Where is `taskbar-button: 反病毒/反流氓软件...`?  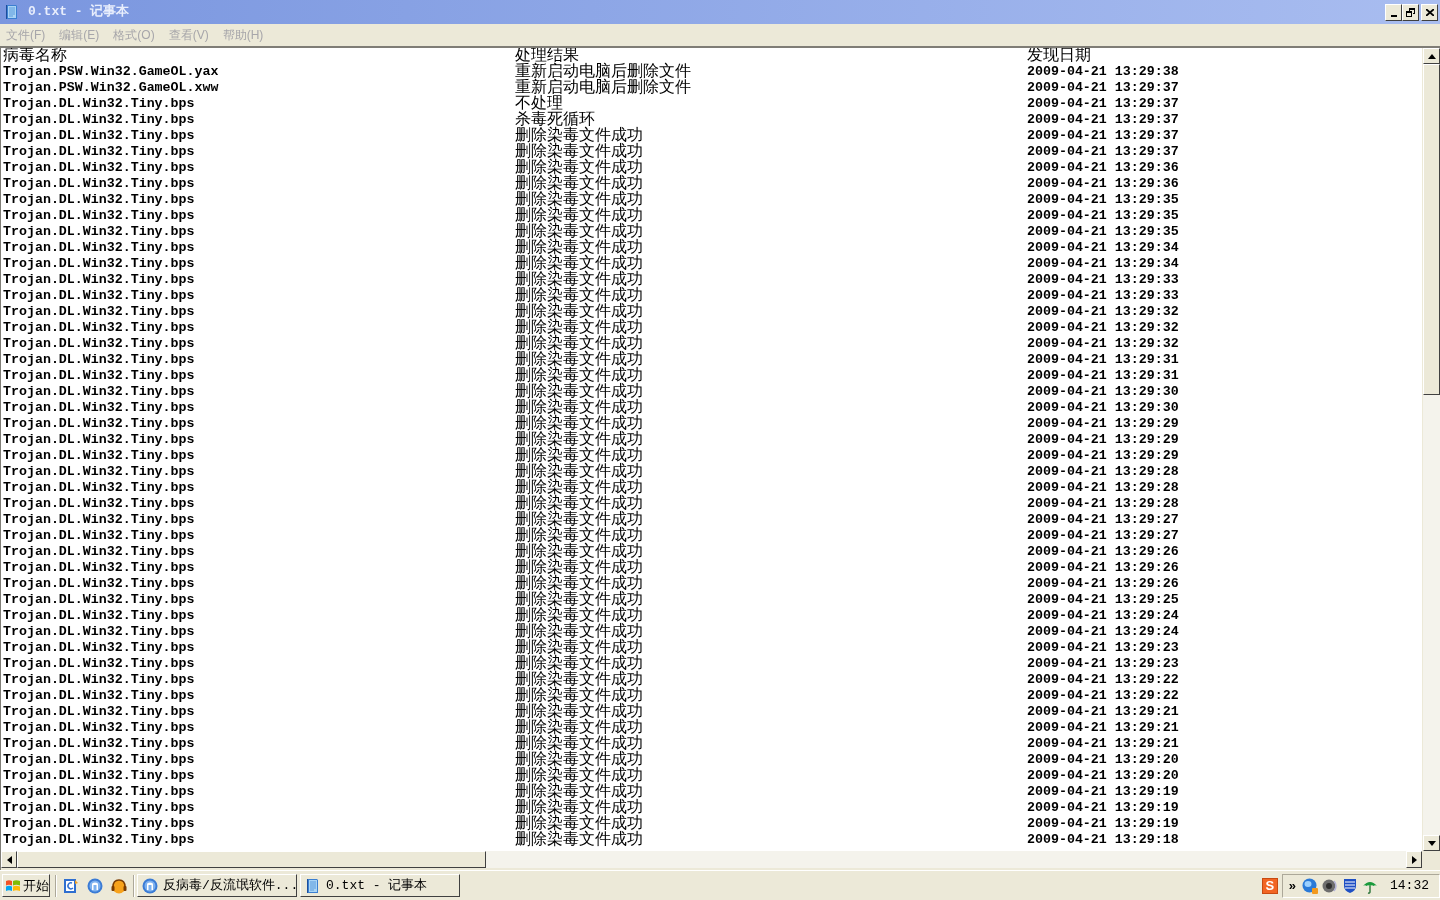
taskbar-button: 反病毒/反流氓软件... is located at coordinates (217, 885).